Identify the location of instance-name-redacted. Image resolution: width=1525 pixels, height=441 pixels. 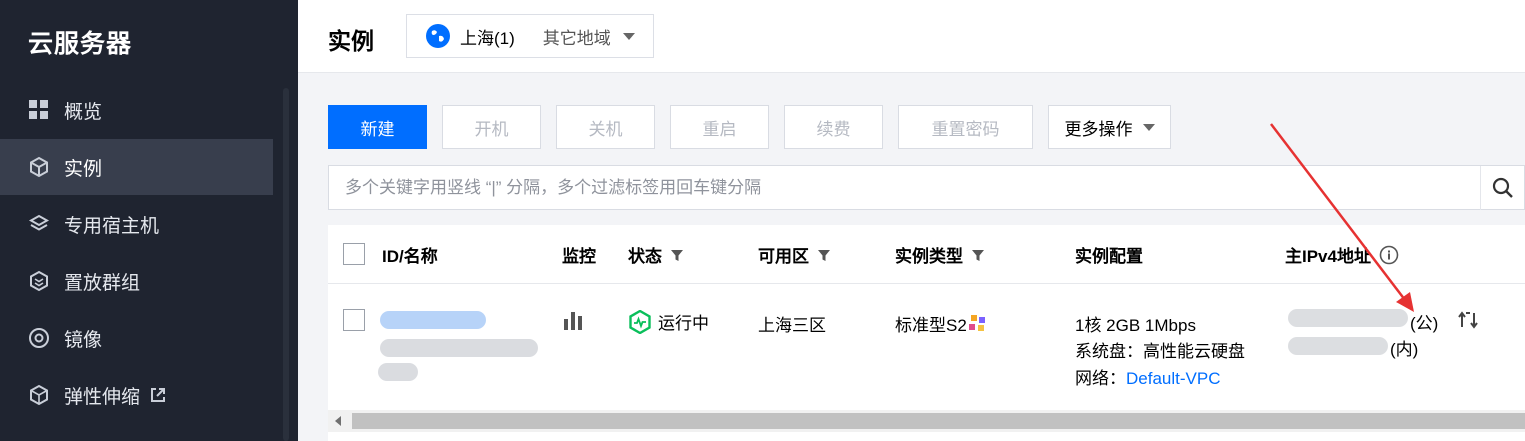
(459, 348).